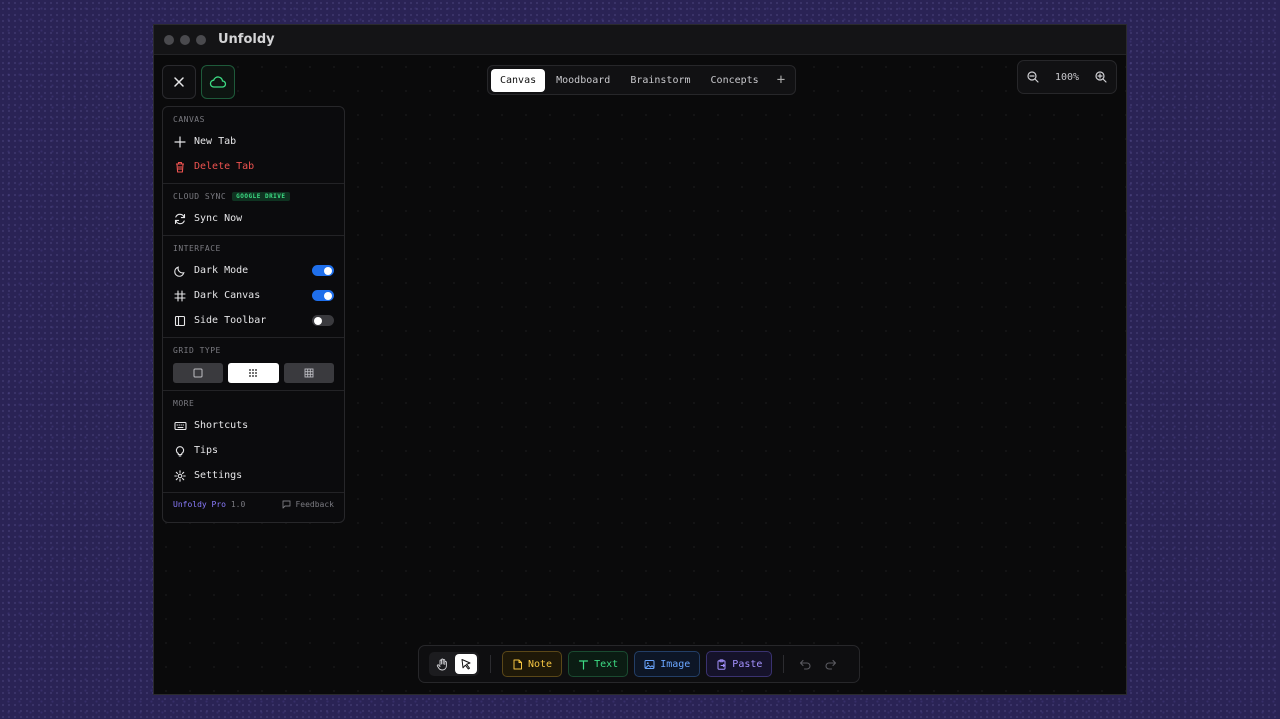 The image size is (1280, 719). What do you see at coordinates (518, 80) in the screenshot?
I see `tab-canvas: Canvas` at bounding box center [518, 80].